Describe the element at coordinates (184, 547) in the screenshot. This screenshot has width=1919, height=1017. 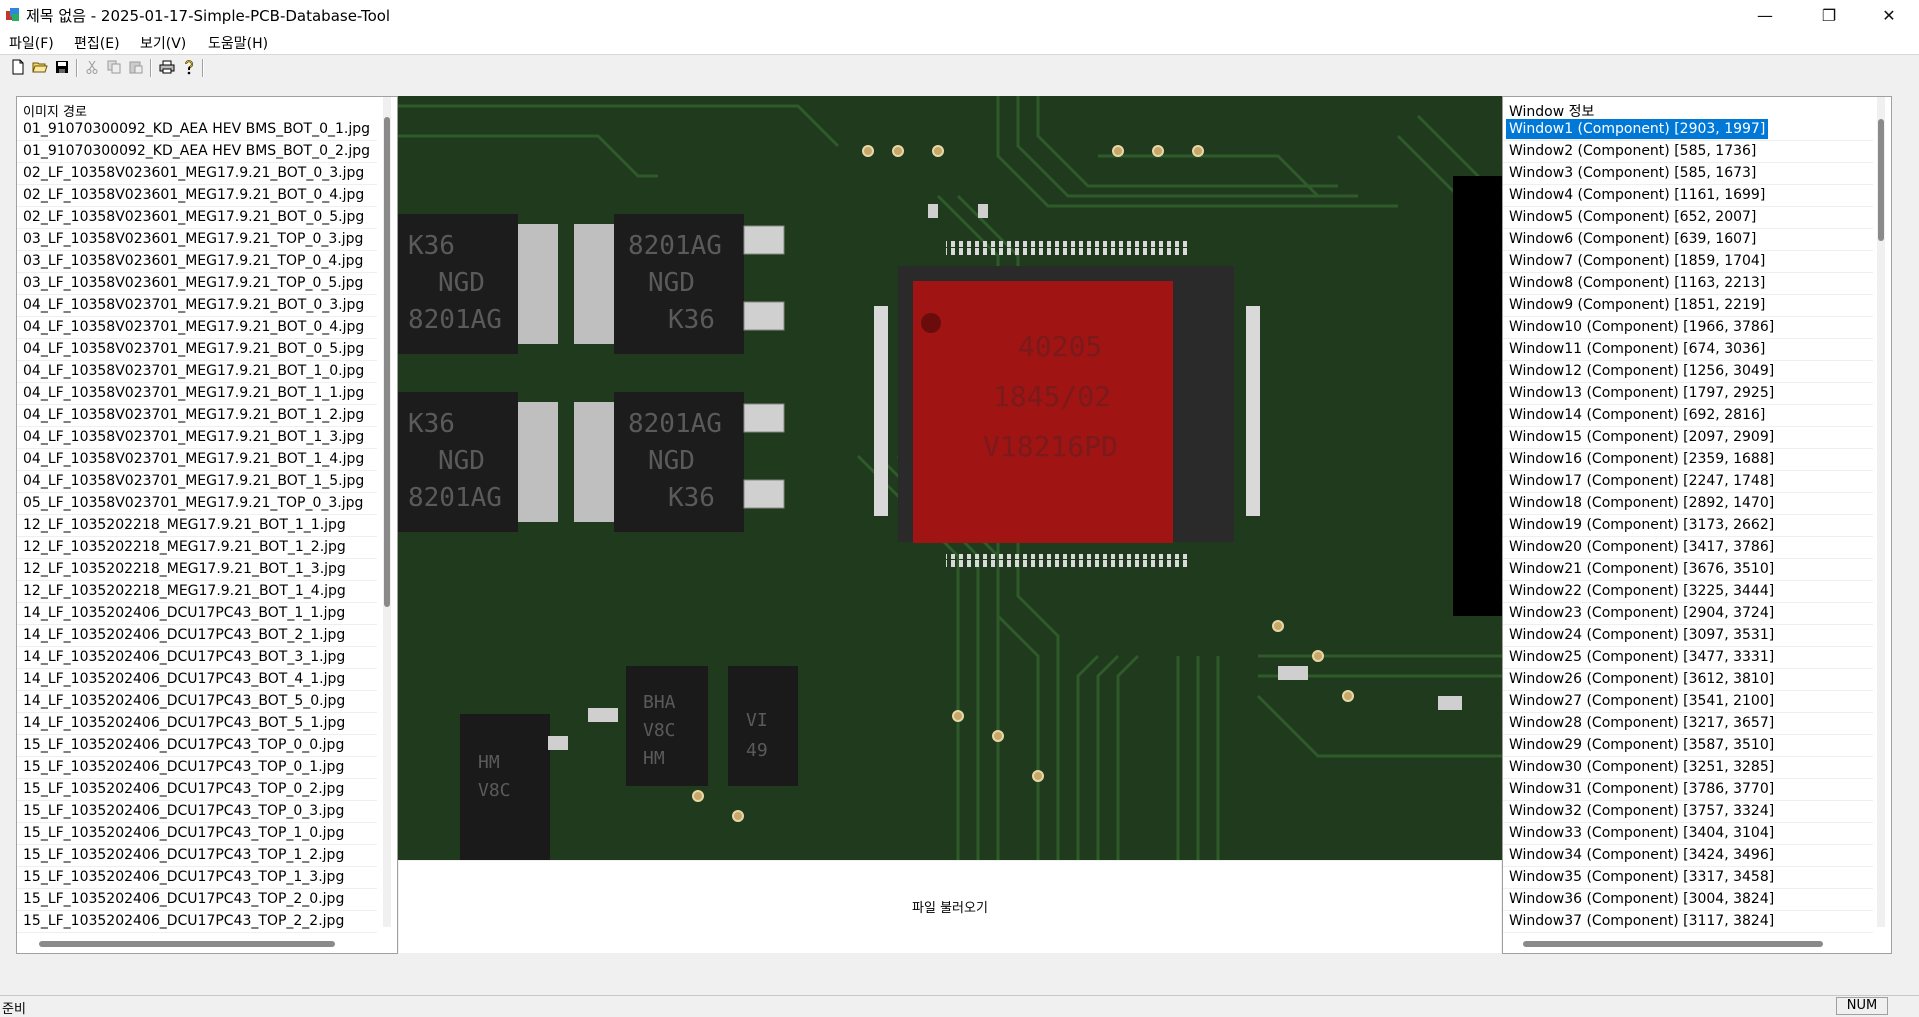
I see `file-list-item: 12_LF_1035202218_MEG17.9.21_BOT_1_2.jpg` at that location.